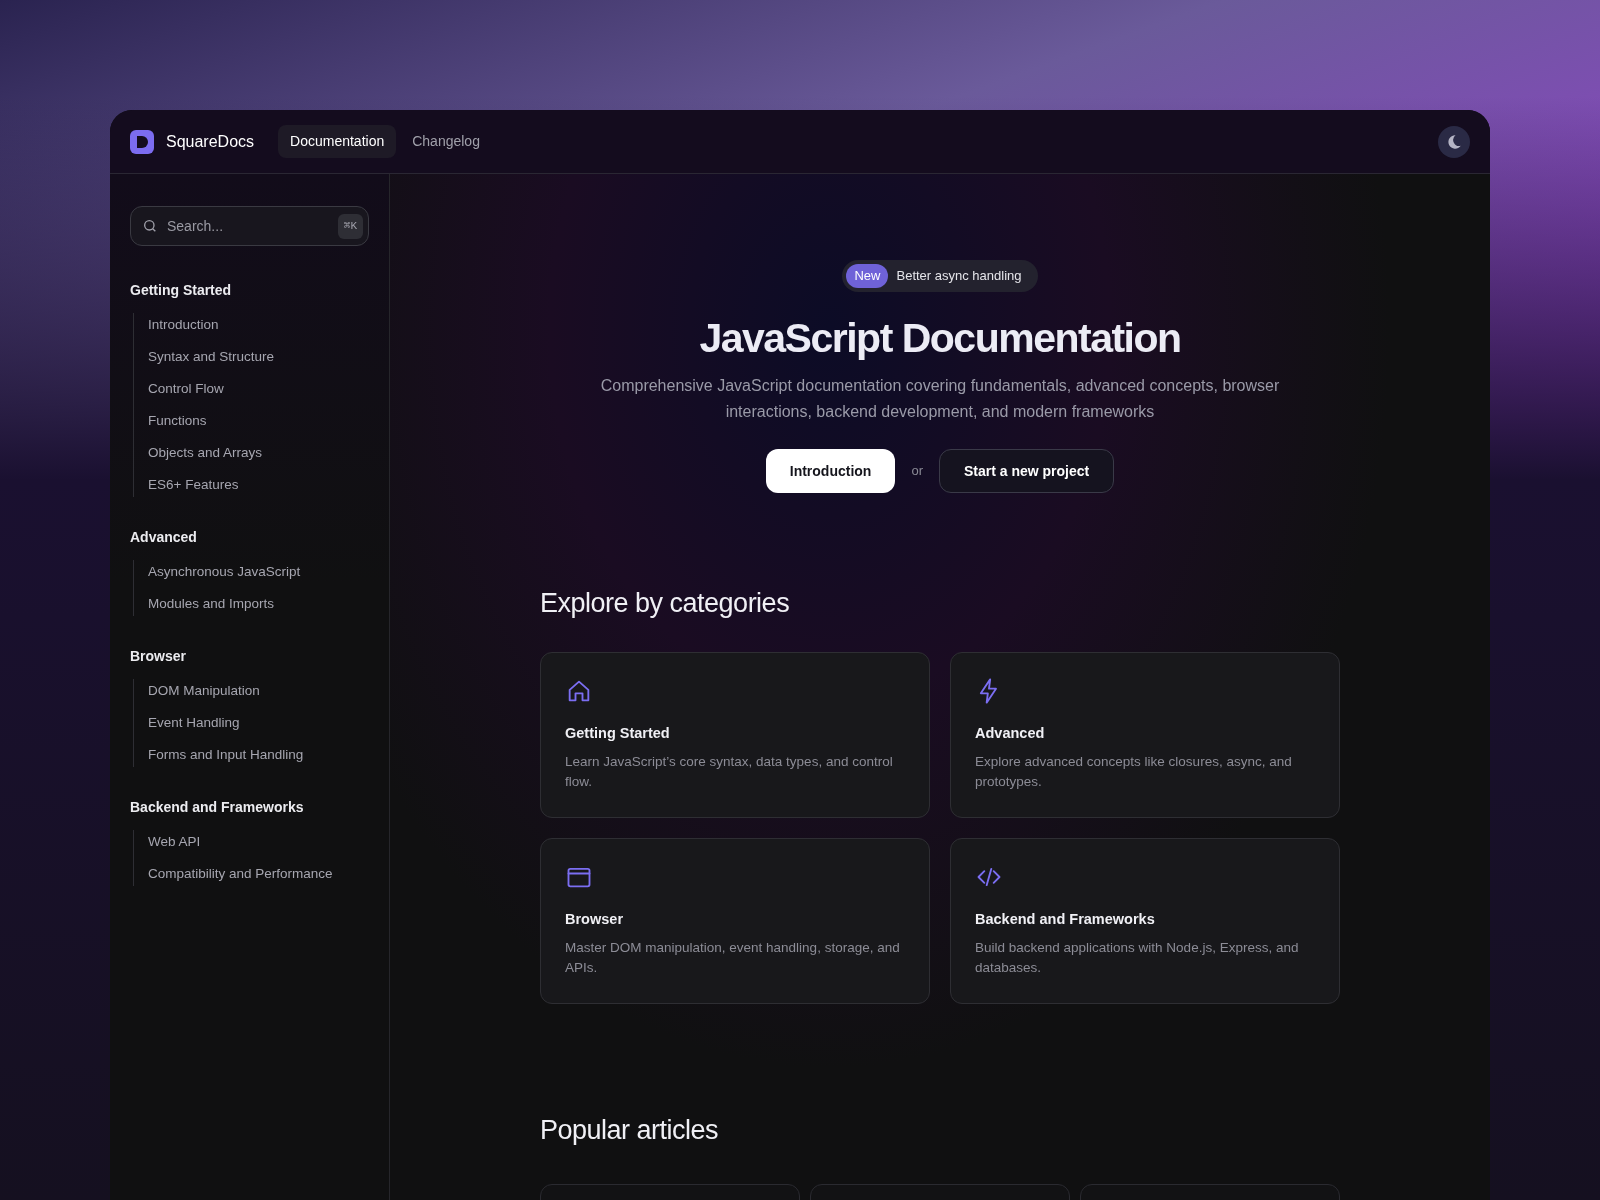  Describe the element at coordinates (258, 755) in the screenshot. I see `sidebar-item: Forms and Input Handling` at that location.